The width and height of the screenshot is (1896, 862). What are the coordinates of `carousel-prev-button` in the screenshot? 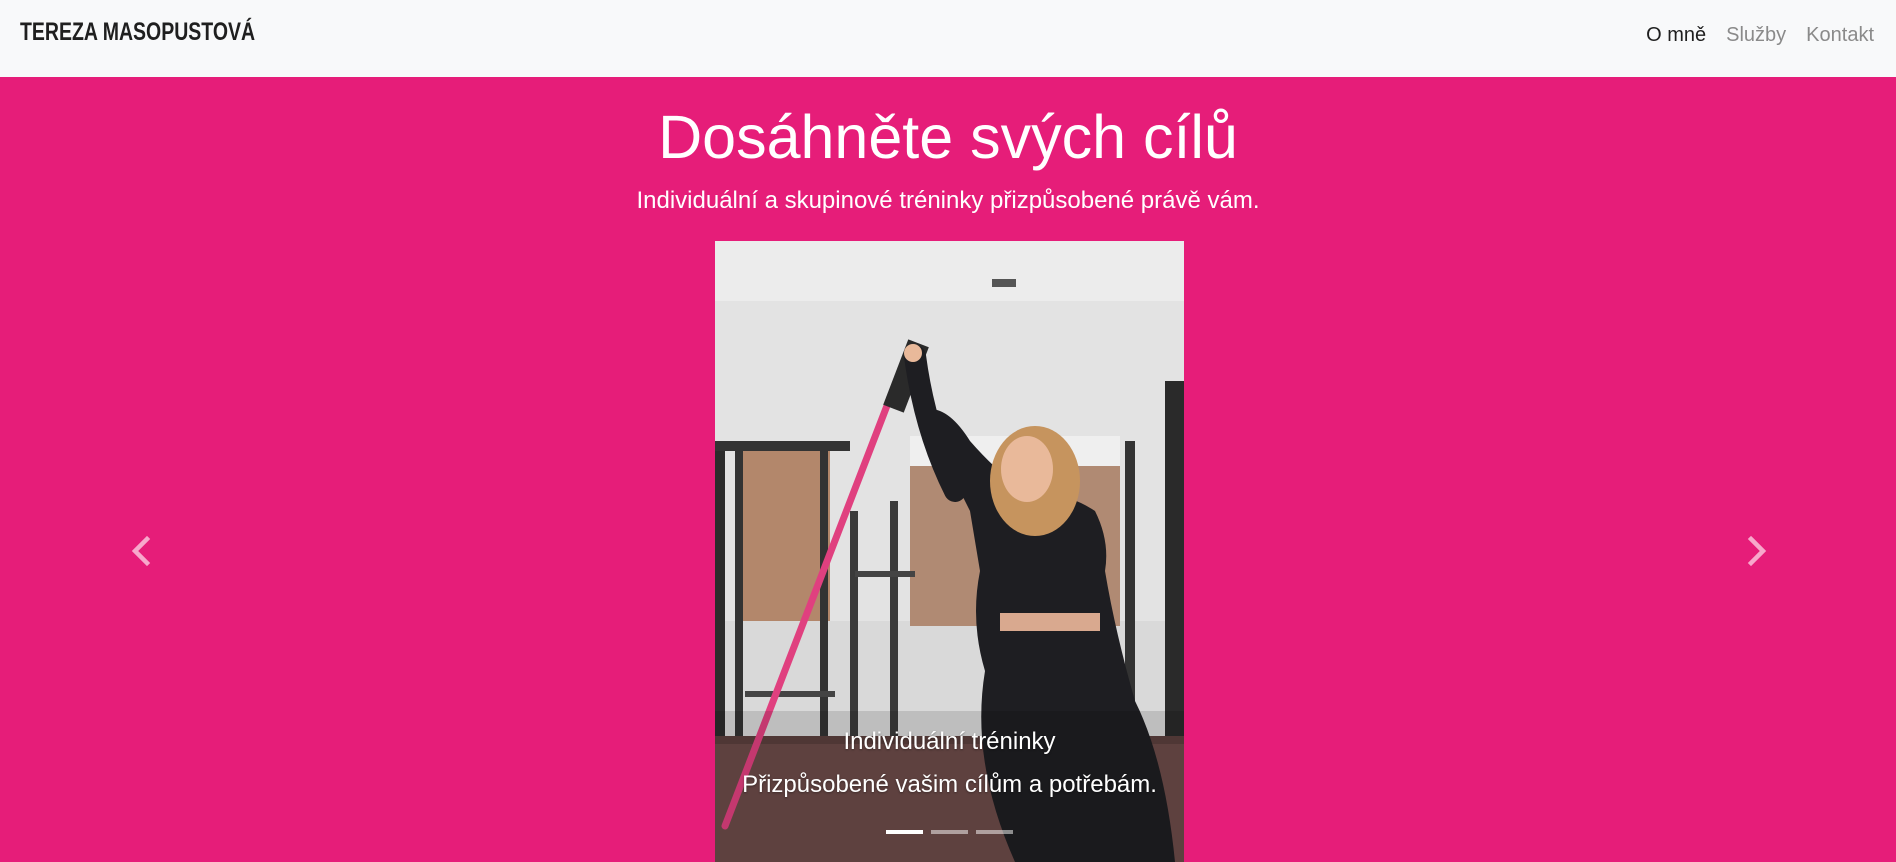 It's located at (142, 551).